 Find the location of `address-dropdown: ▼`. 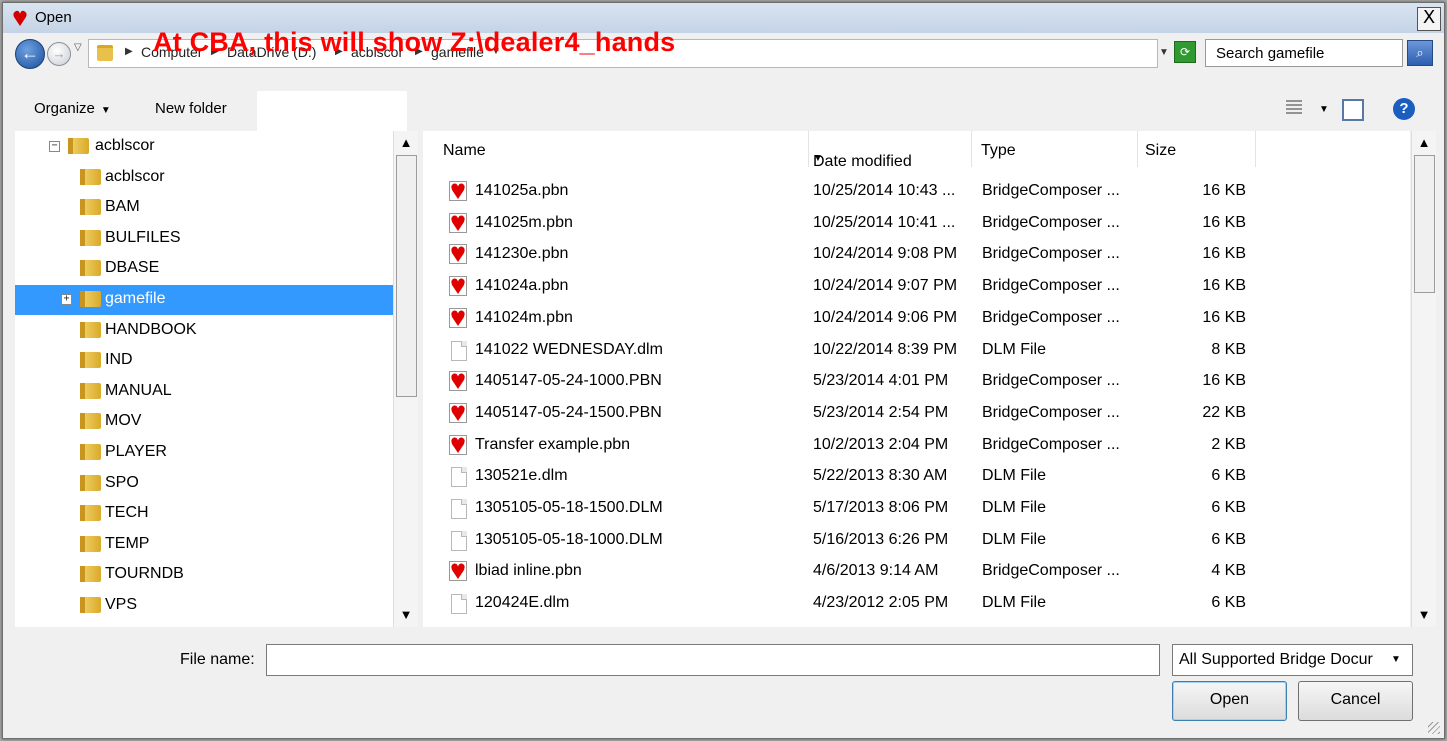

address-dropdown: ▼ is located at coordinates (1164, 52).